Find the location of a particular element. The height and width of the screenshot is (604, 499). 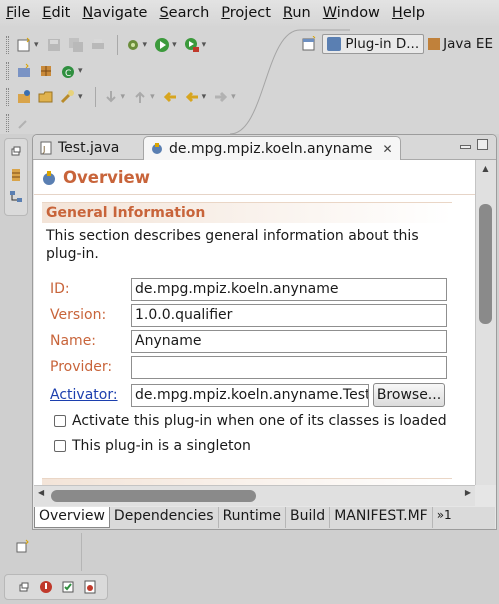

provider-field is located at coordinates (289, 367).